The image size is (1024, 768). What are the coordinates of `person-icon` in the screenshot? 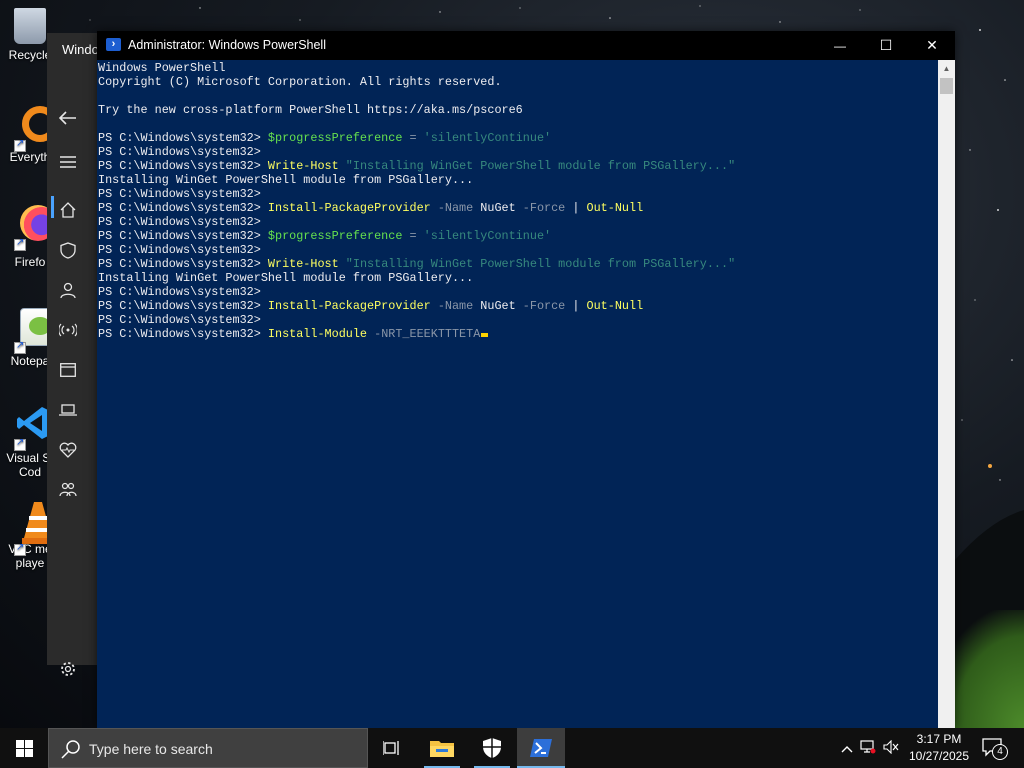 It's located at (68, 290).